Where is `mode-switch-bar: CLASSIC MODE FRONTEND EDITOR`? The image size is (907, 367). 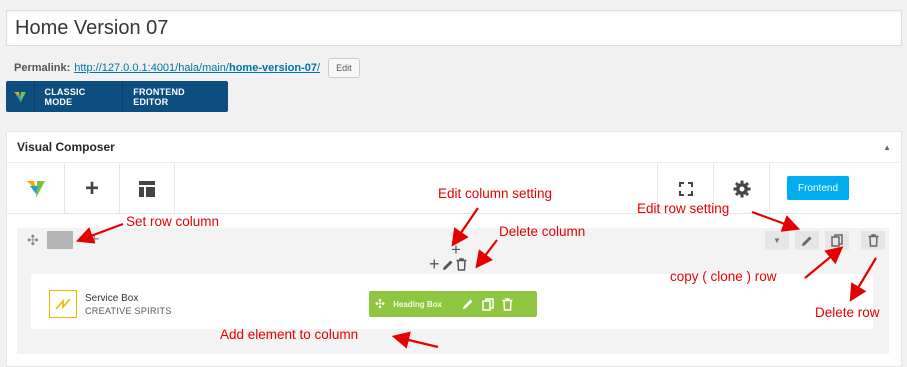
mode-switch-bar: CLASSIC MODE FRONTEND EDITOR is located at coordinates (117, 96).